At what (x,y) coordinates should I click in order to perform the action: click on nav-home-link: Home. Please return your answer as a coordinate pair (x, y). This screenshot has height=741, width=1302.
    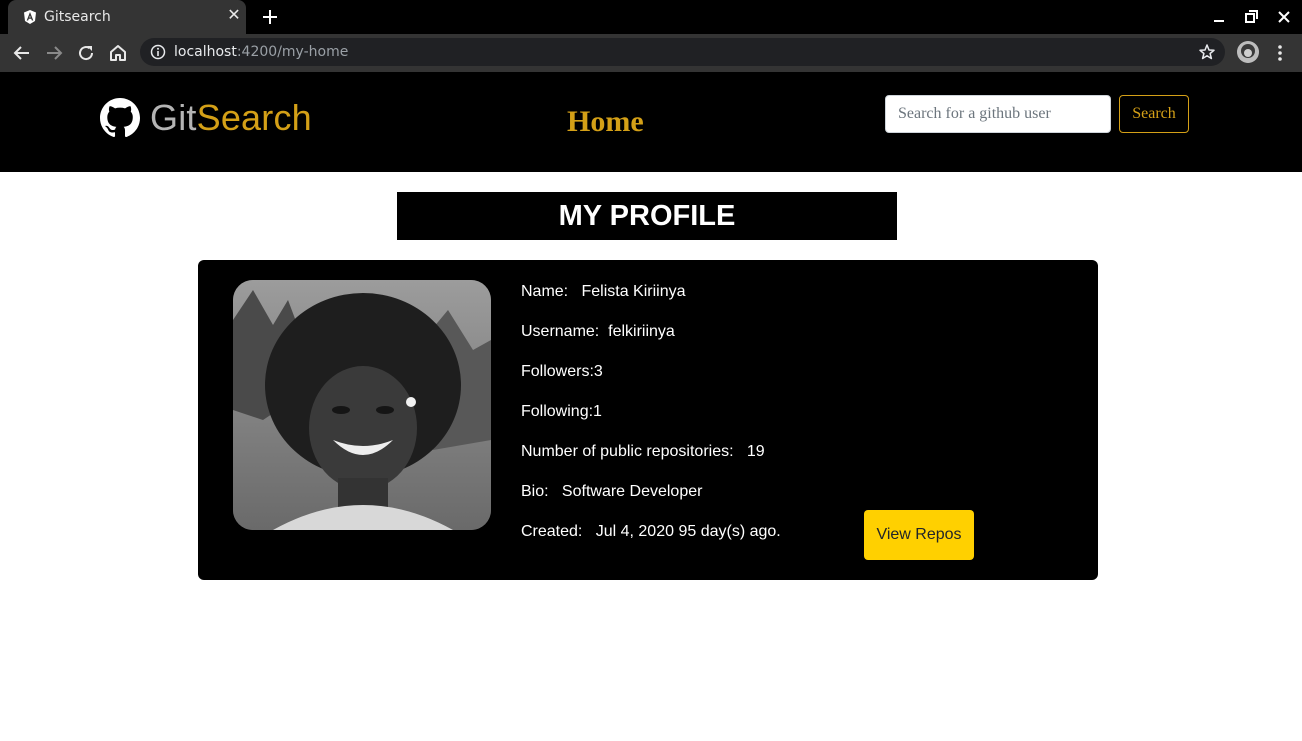
    Looking at the image, I should click on (605, 122).